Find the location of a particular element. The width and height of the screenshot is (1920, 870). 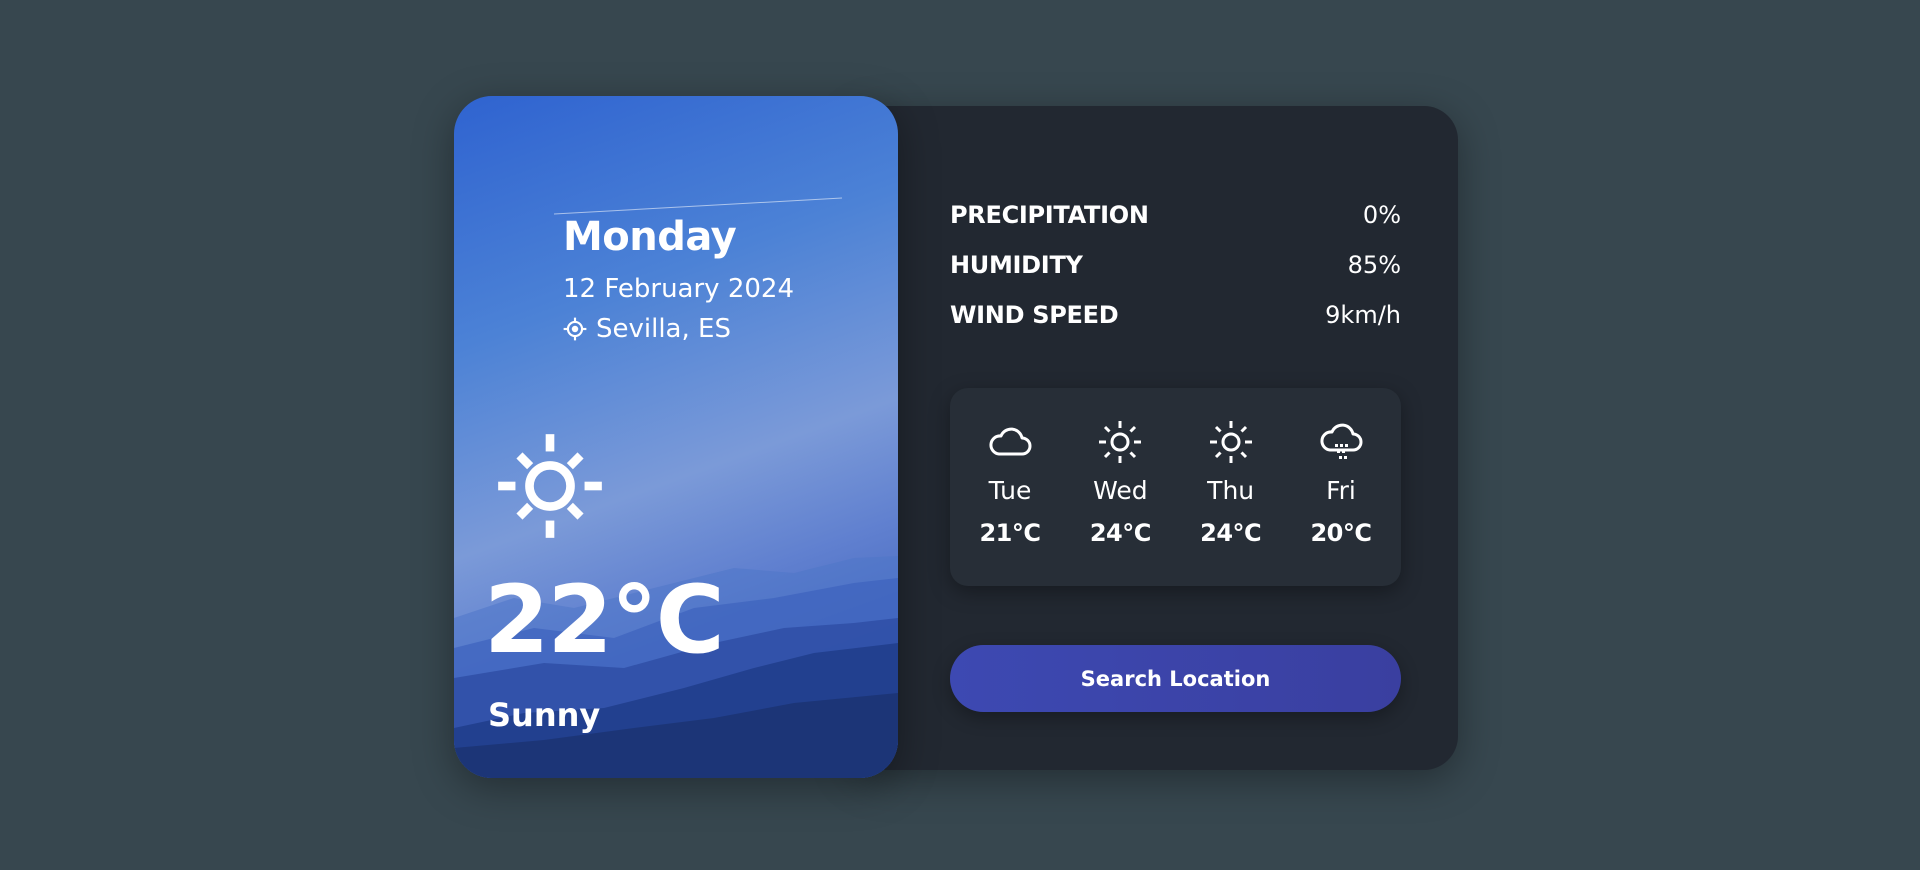

stat-row-precipitation: PRECIPITATION 0% is located at coordinates (1175, 215).